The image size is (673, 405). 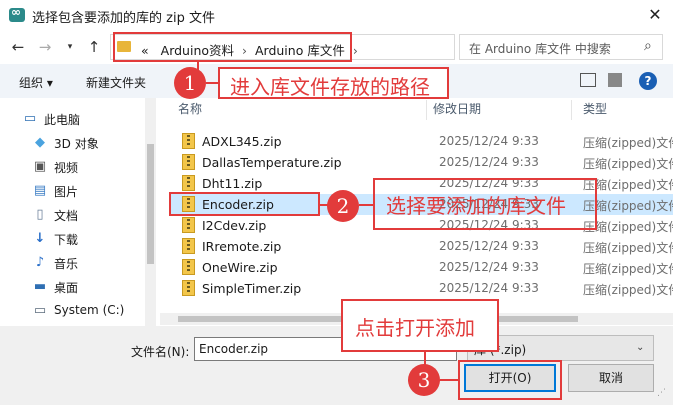 I want to click on sidebar-item-desktop: ▬ 桌面, so click(x=72, y=287).